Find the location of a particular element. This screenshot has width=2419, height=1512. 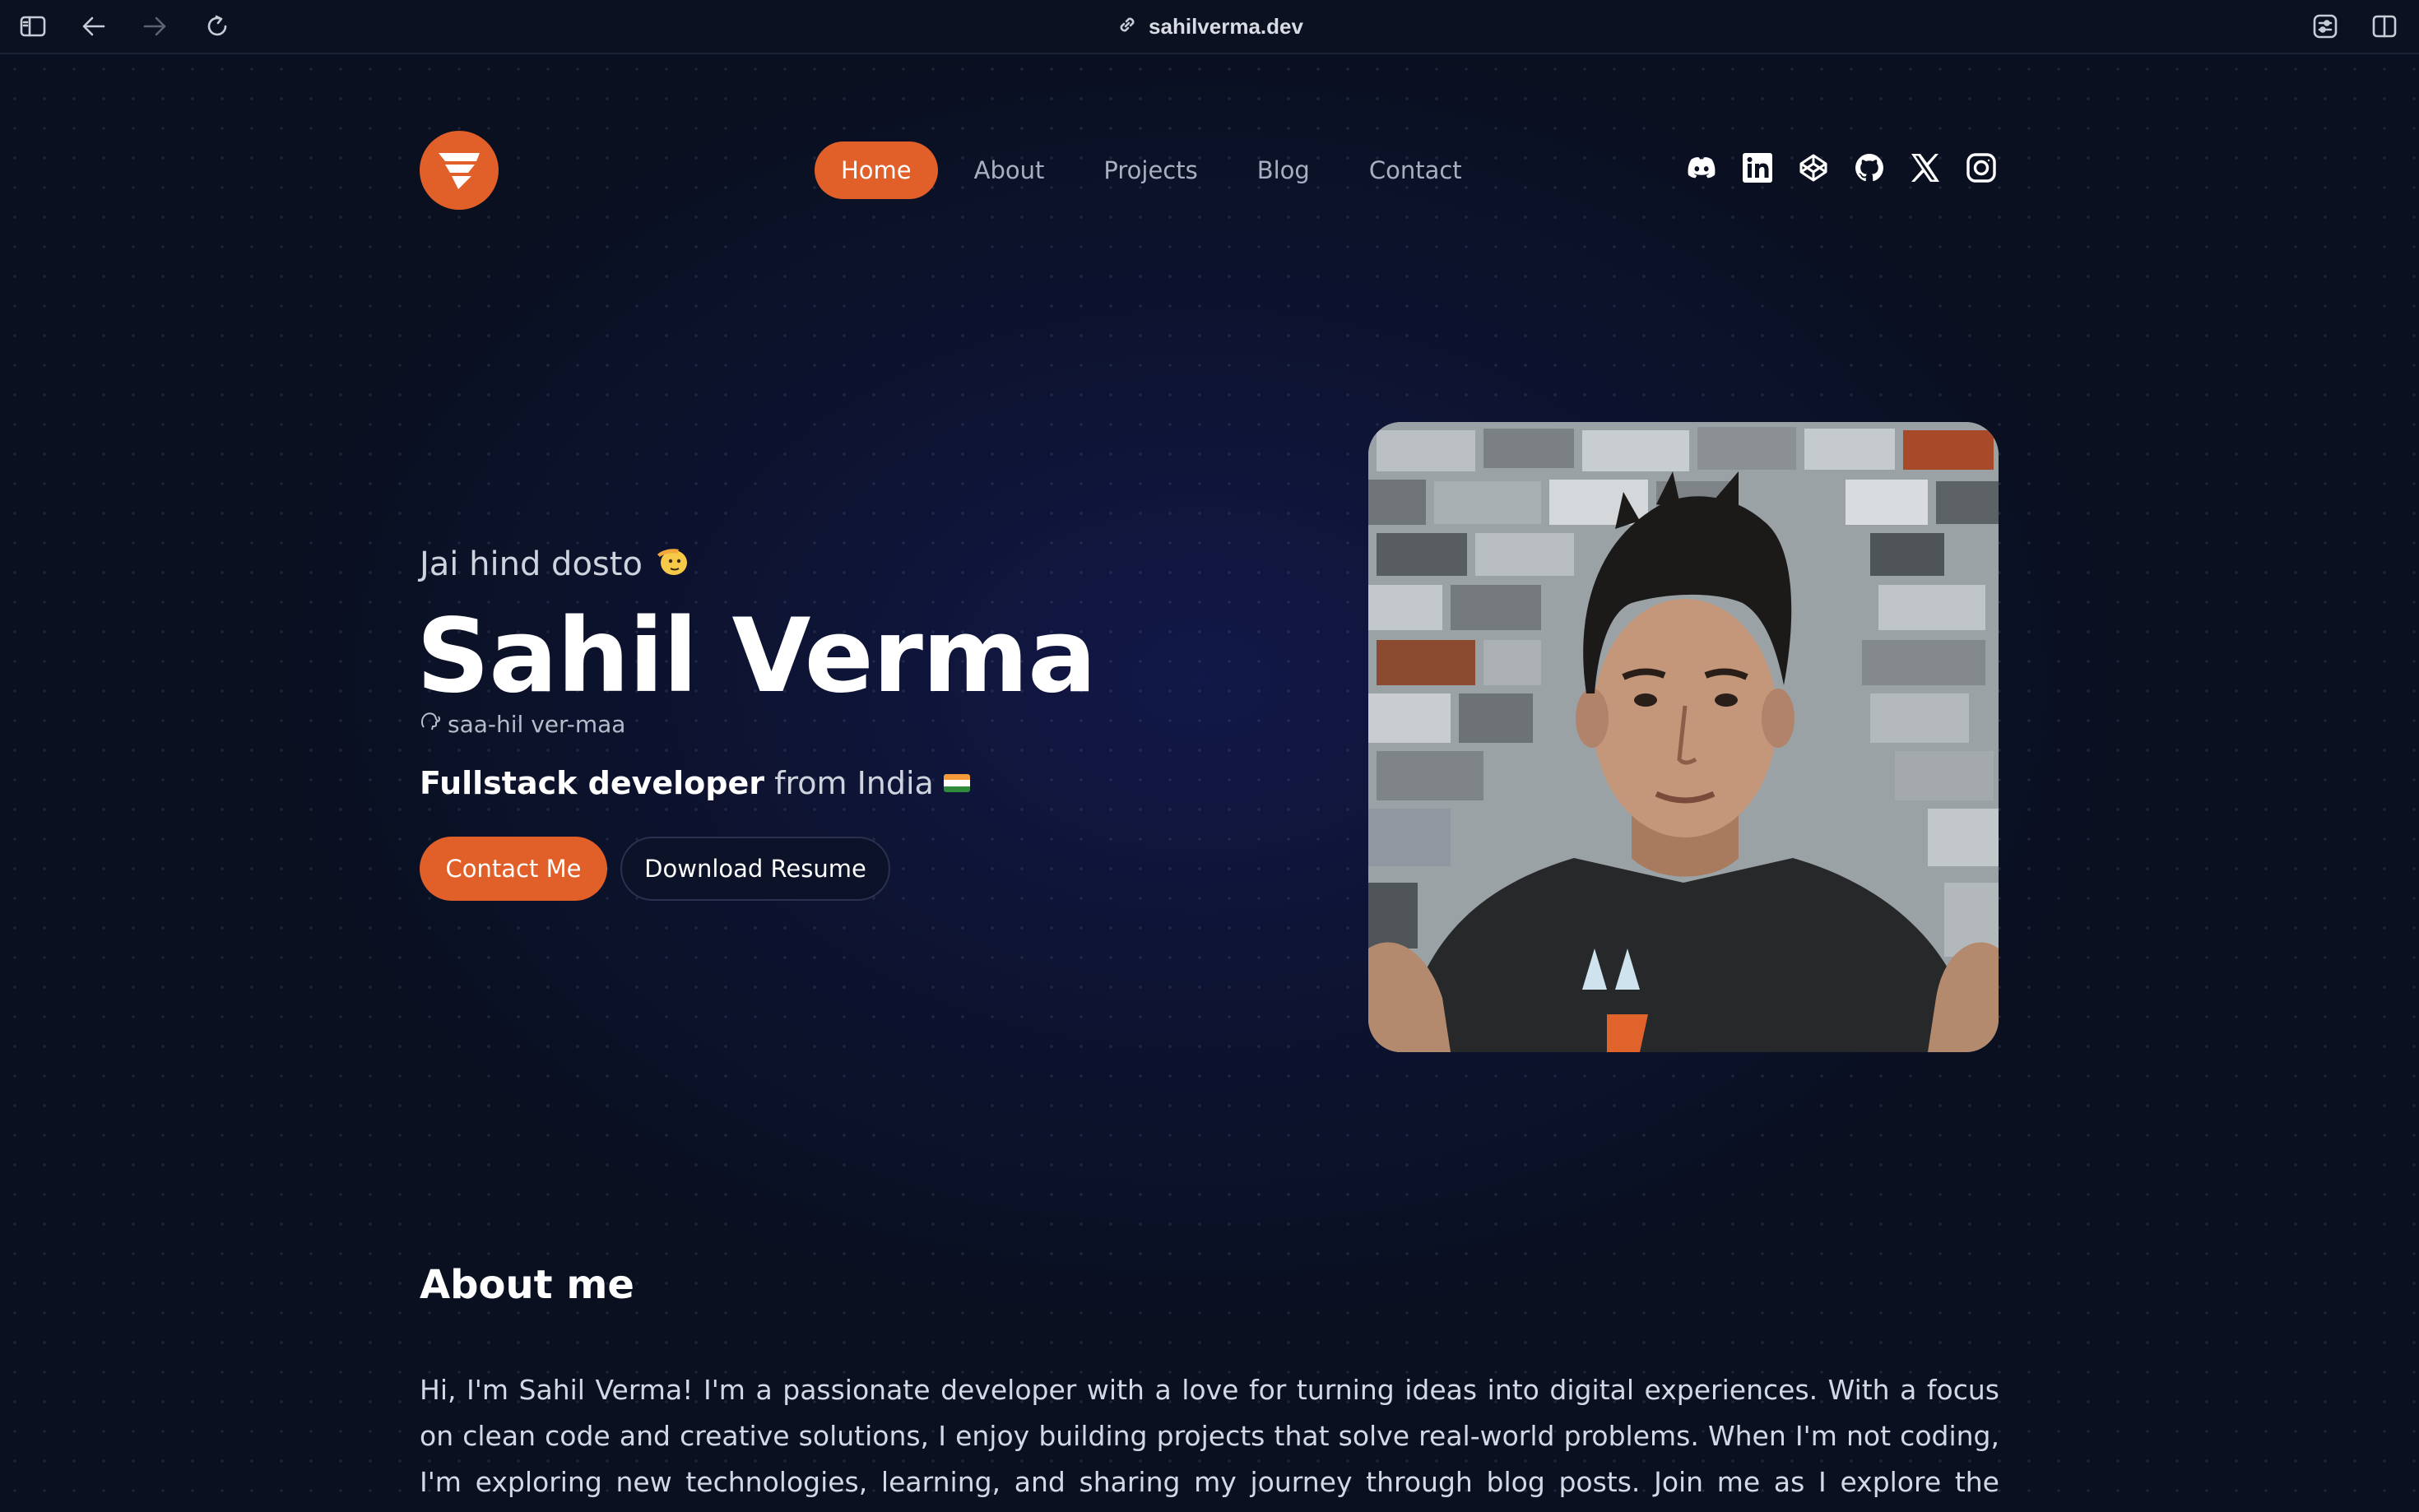

address-bar: sahilverma.dev is located at coordinates (1209, 26).